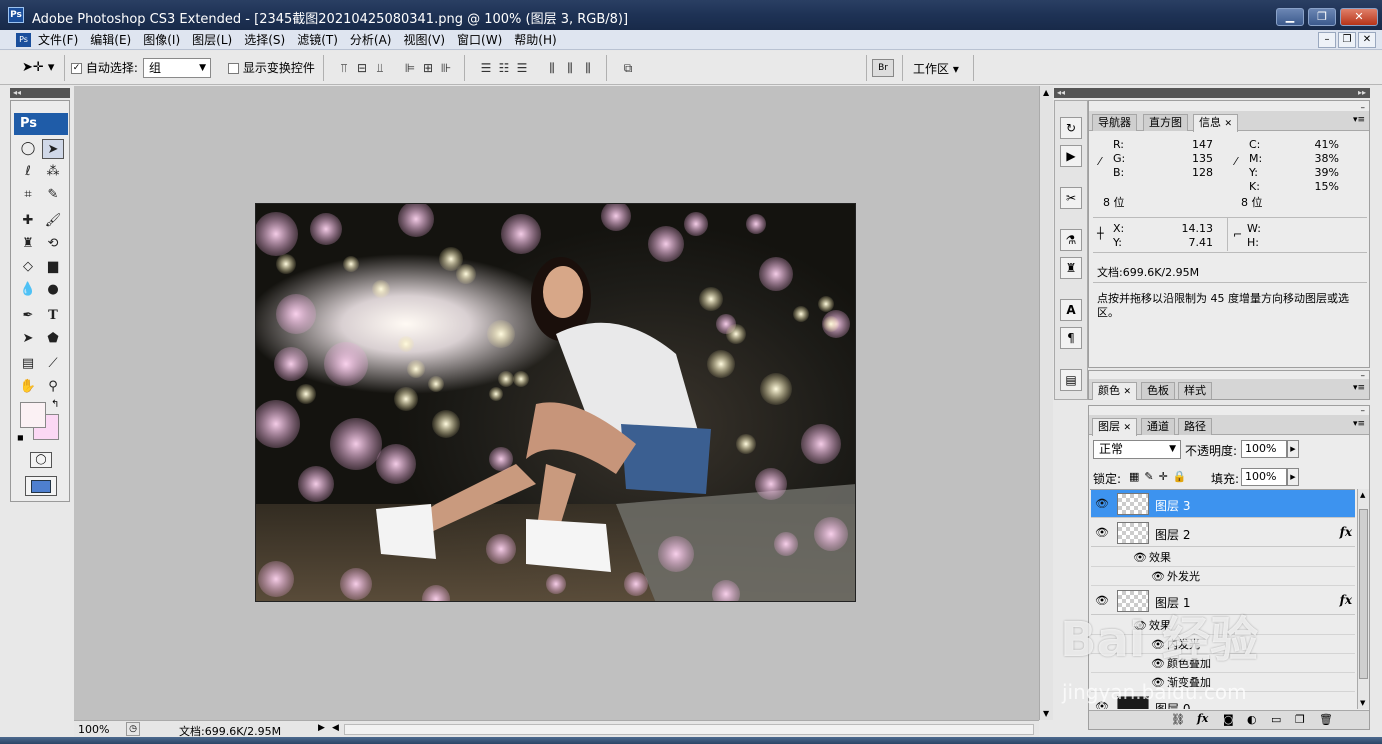 Image resolution: width=1382 pixels, height=744 pixels. What do you see at coordinates (1229, 93) in the screenshot?
I see `panel-header: ▸▸` at bounding box center [1229, 93].